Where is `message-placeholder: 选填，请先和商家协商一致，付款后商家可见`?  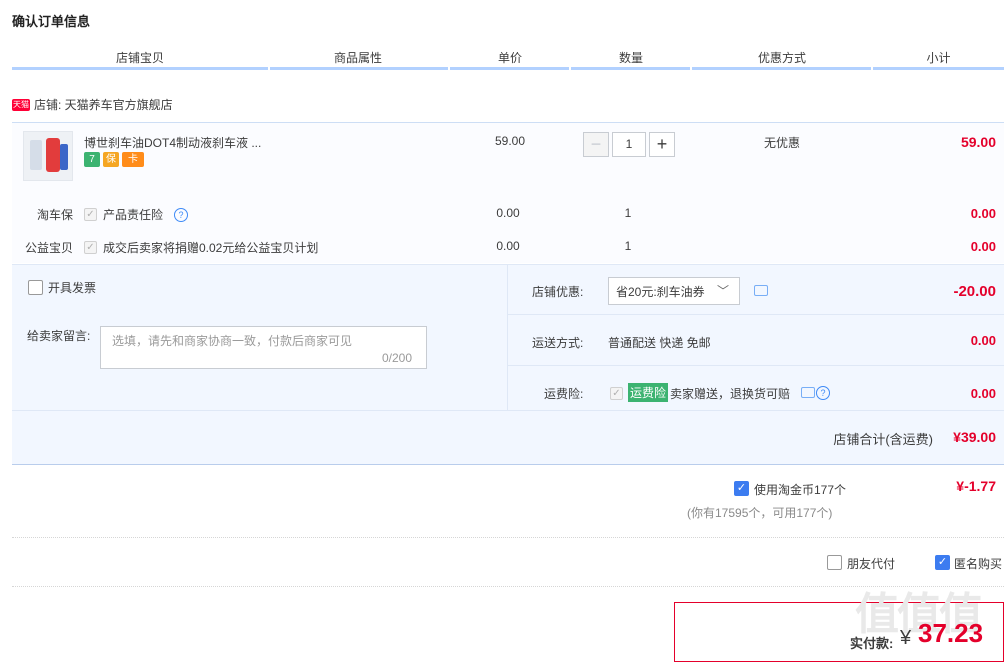
message-placeholder: 选填，请先和商家协商一致，付款后商家可见 is located at coordinates (232, 341).